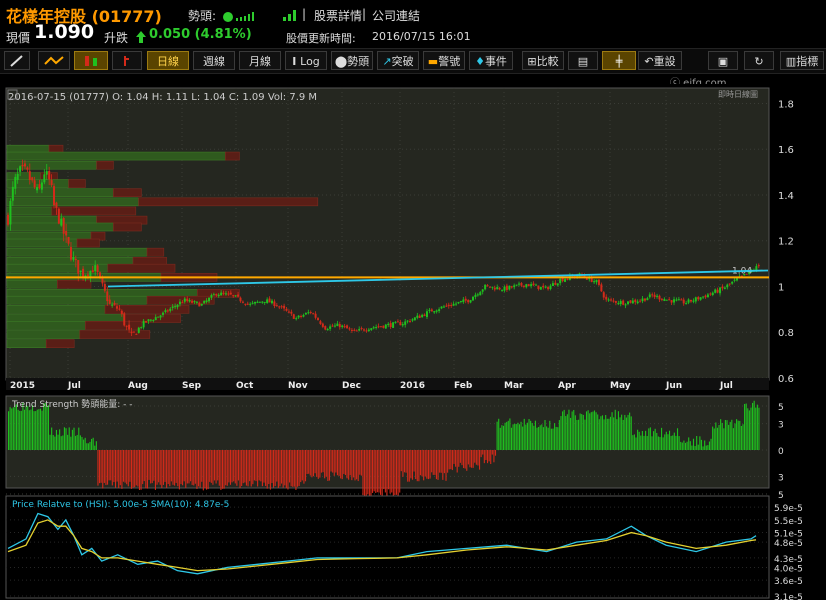 The width and height of the screenshot is (826, 600). What do you see at coordinates (54, 60) in the screenshot?
I see `line-type-button` at bounding box center [54, 60].